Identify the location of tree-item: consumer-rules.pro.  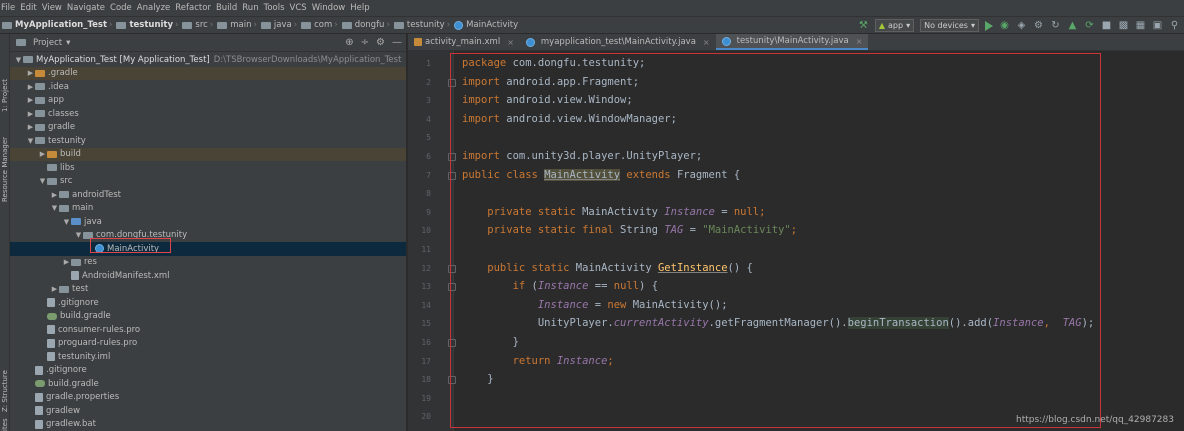
(208, 330).